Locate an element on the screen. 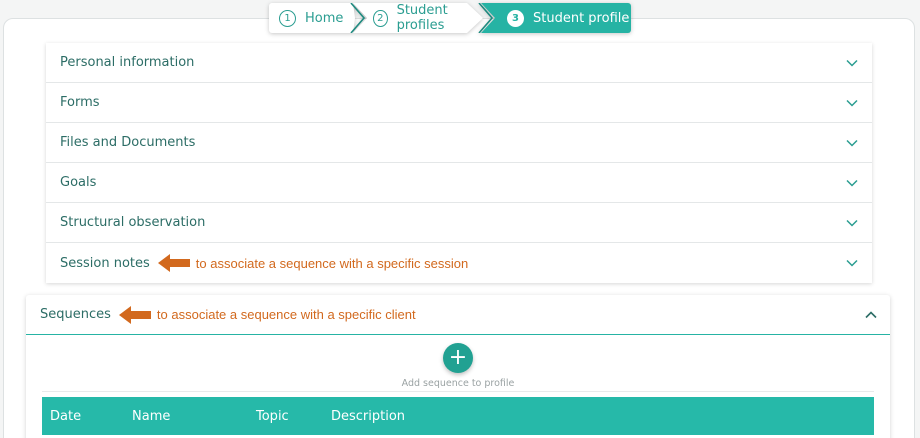  section-structural-observation: Structural observation is located at coordinates (459, 223).